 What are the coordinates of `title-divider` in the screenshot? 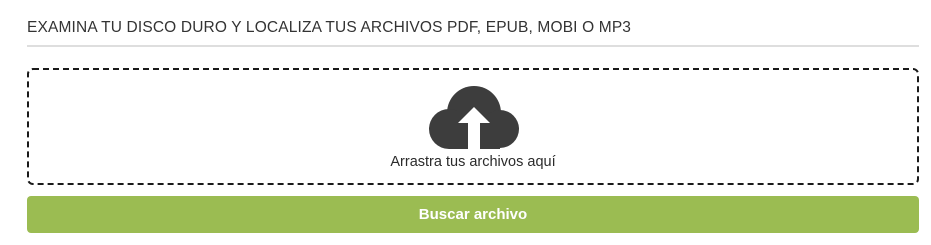 It's located at (473, 46).